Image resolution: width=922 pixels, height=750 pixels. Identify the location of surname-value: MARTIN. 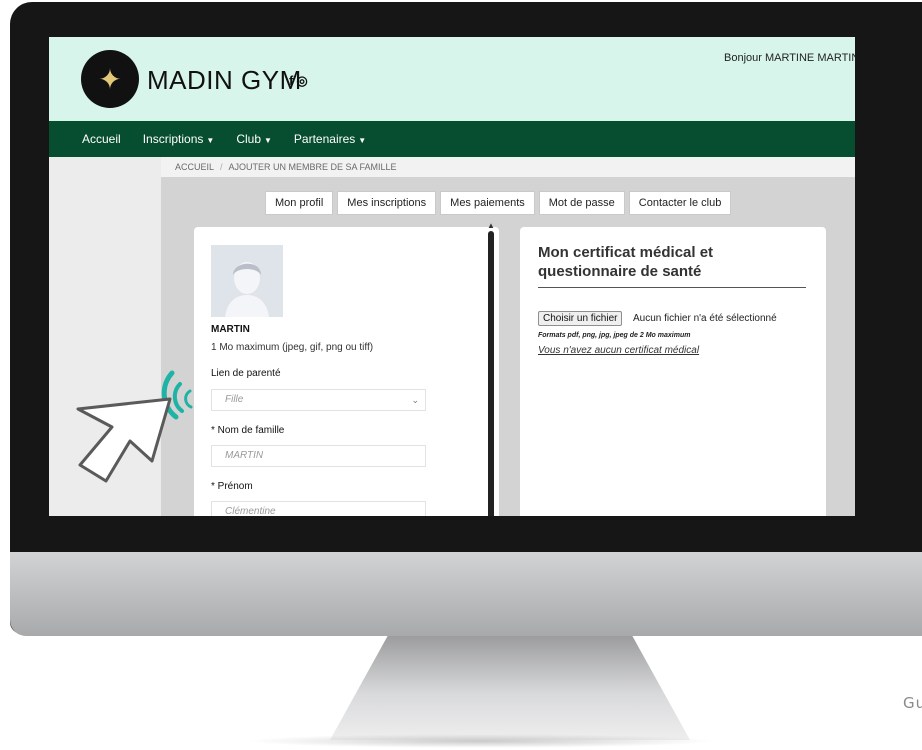
(244, 455).